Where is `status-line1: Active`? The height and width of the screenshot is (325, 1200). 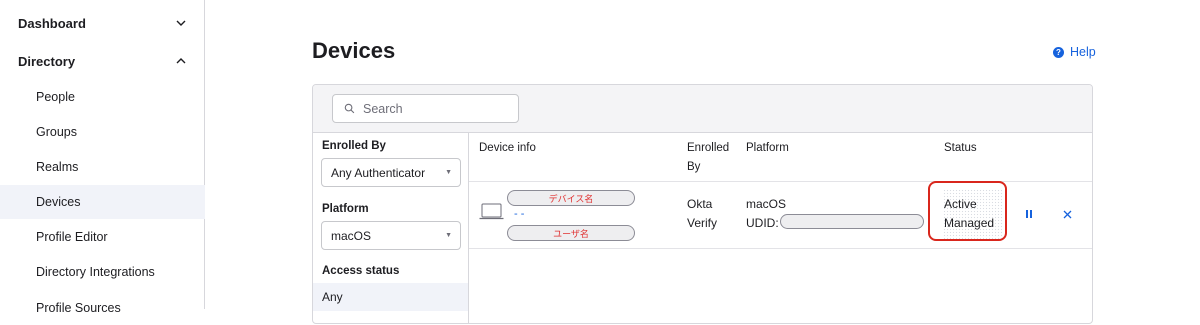 status-line1: Active is located at coordinates (960, 204).